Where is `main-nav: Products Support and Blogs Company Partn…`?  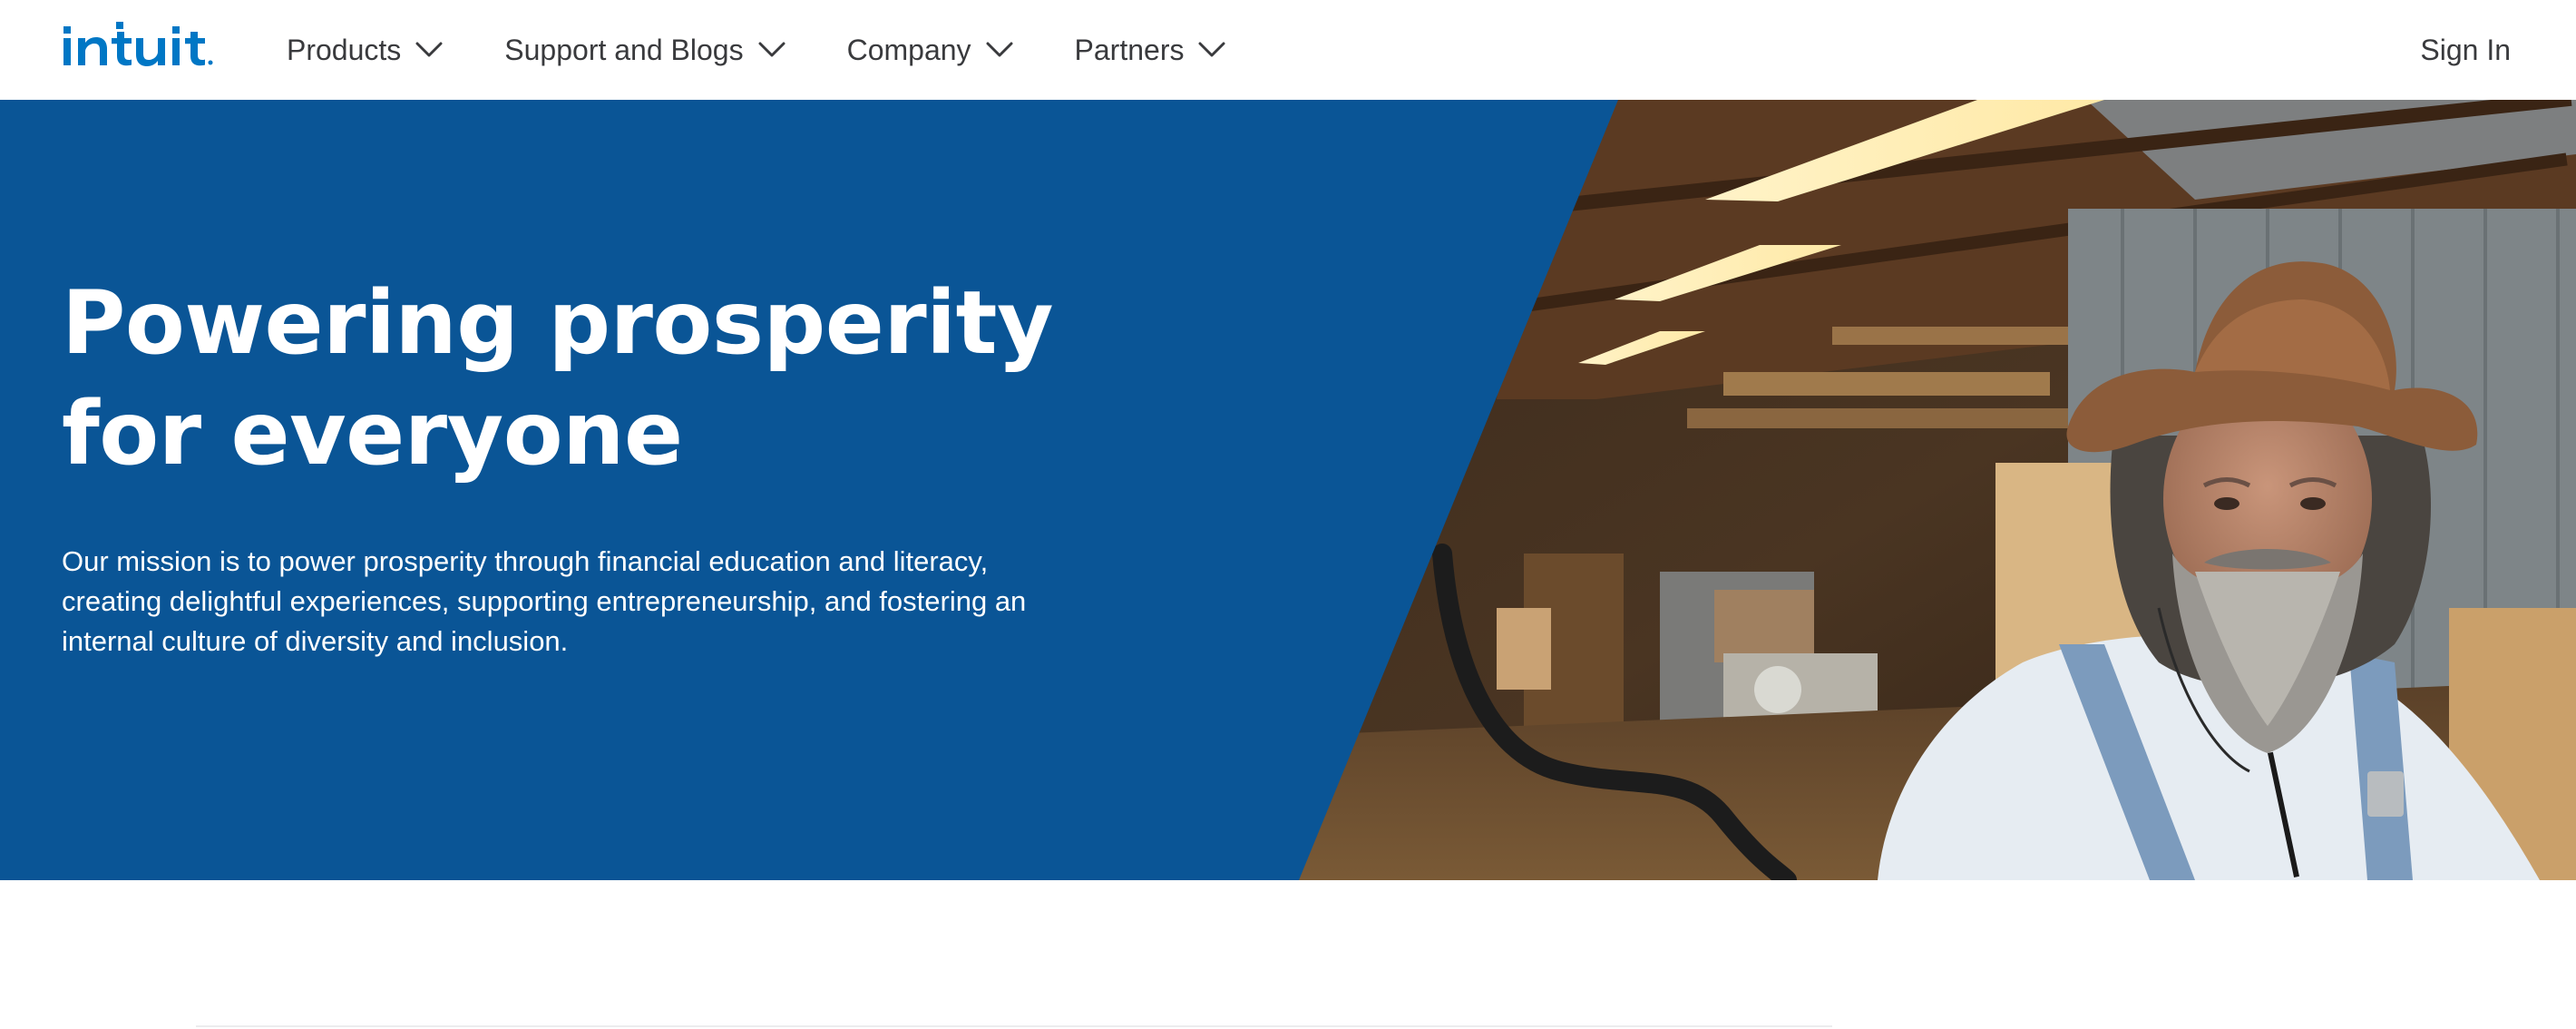 main-nav: Products Support and Blogs Company Partn… is located at coordinates (787, 50).